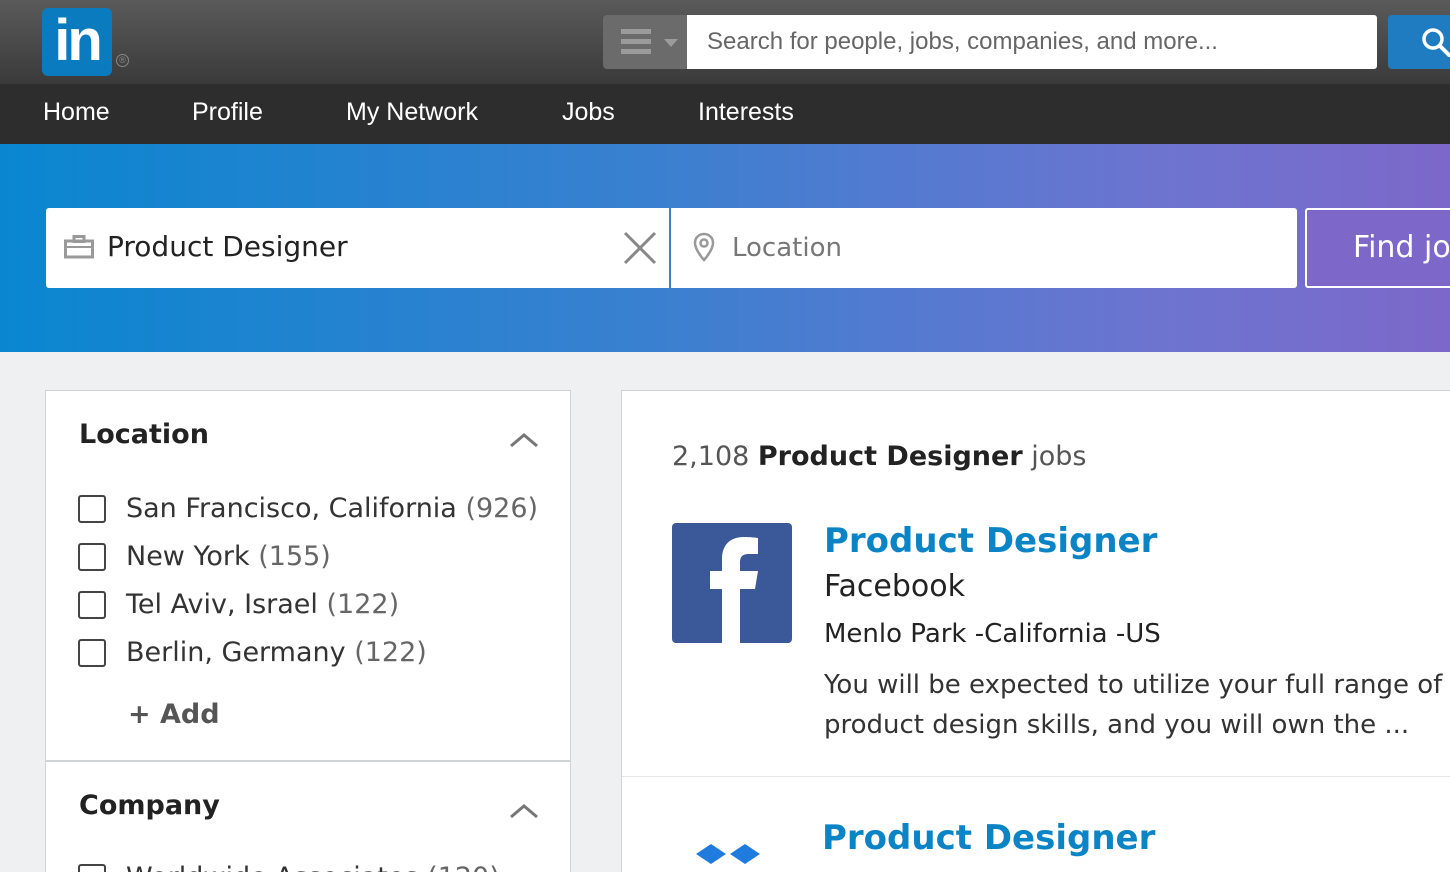 The width and height of the screenshot is (1450, 872). I want to click on main-nav: Home Profile My Network Jobs Interests, so click(725, 114).